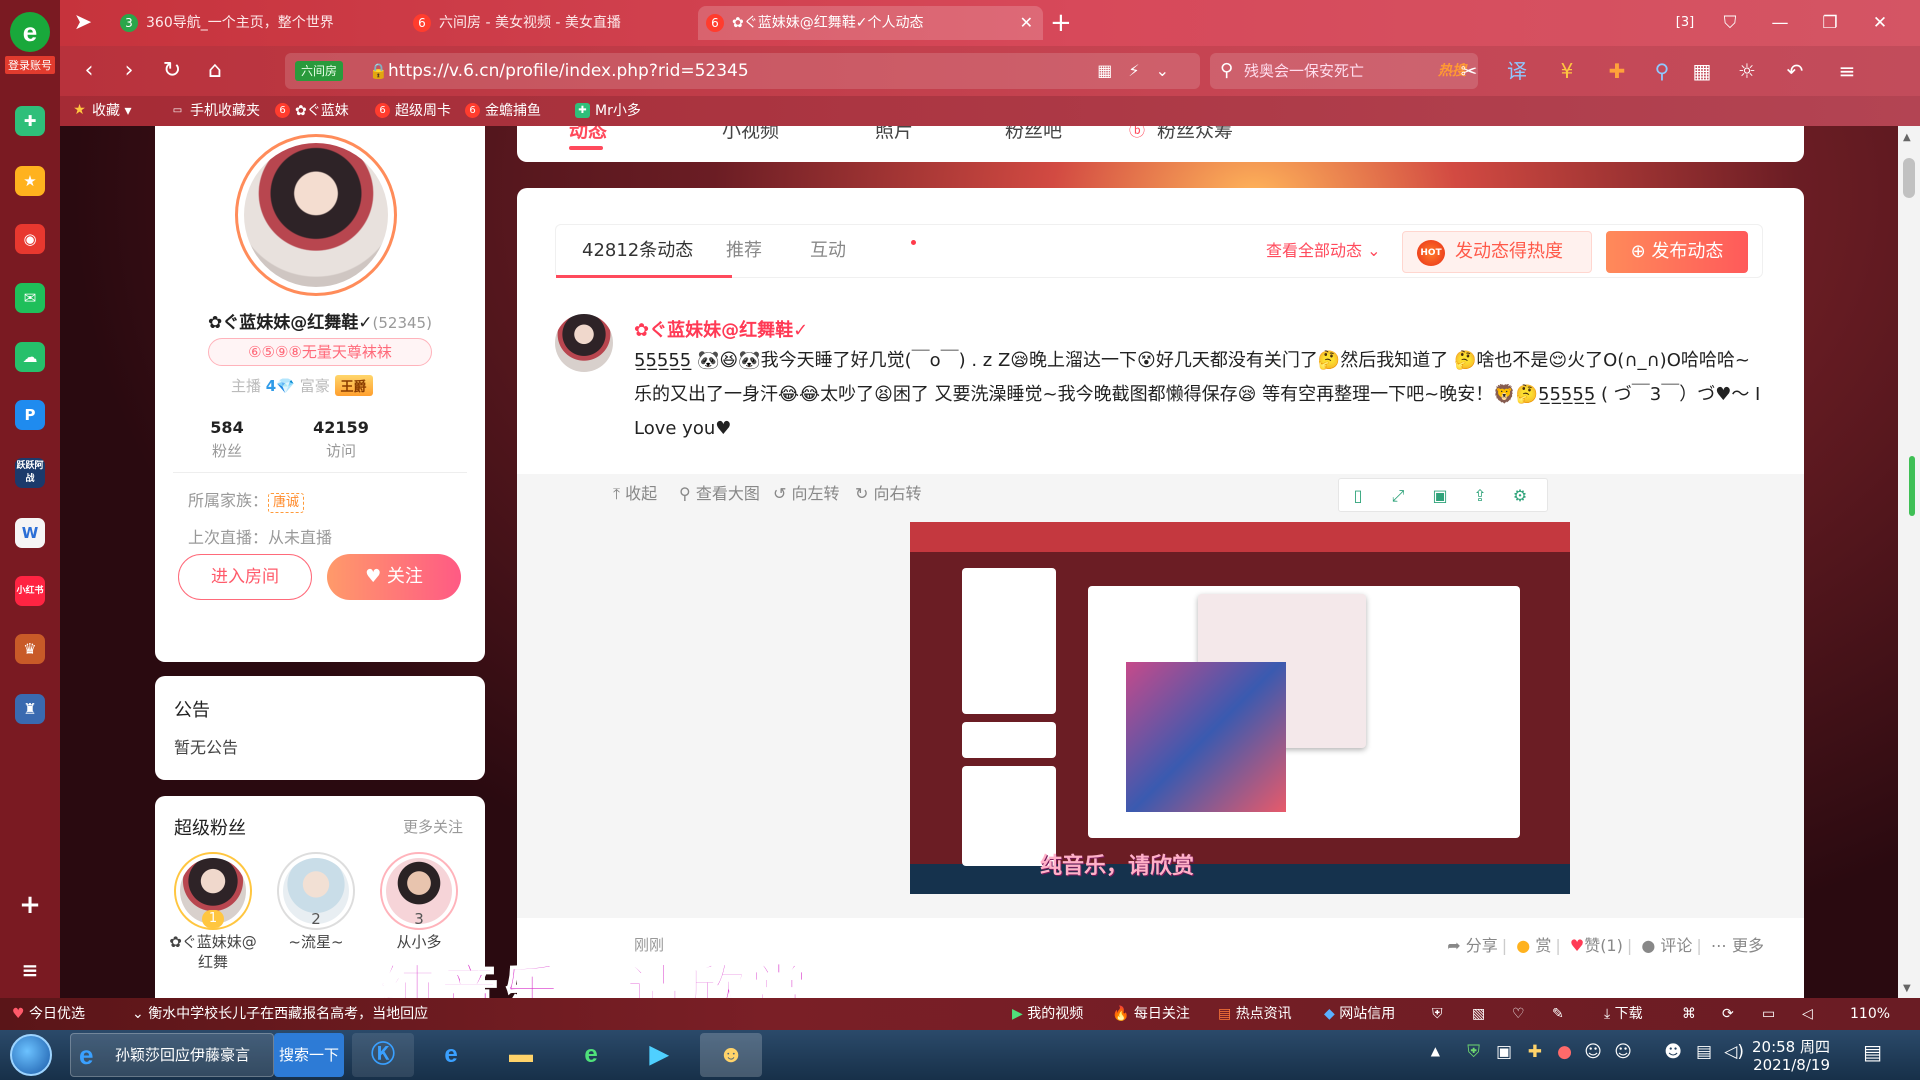  Describe the element at coordinates (1807, 1014) in the screenshot. I see `volume-icon: ◁` at that location.